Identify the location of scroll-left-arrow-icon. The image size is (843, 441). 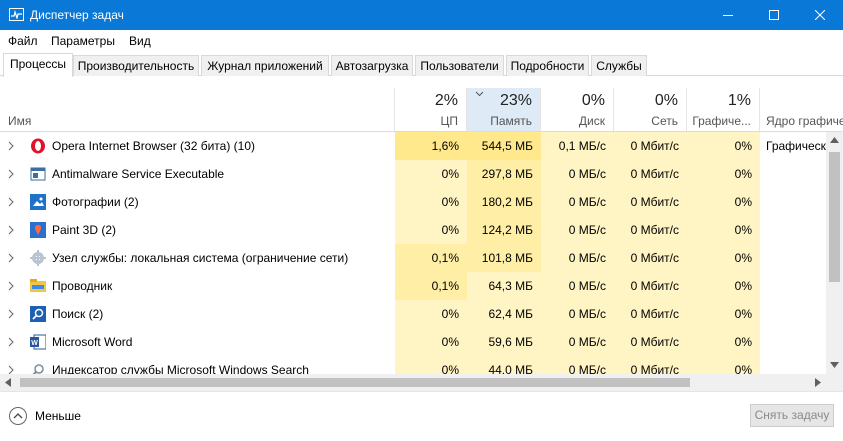
(8, 382).